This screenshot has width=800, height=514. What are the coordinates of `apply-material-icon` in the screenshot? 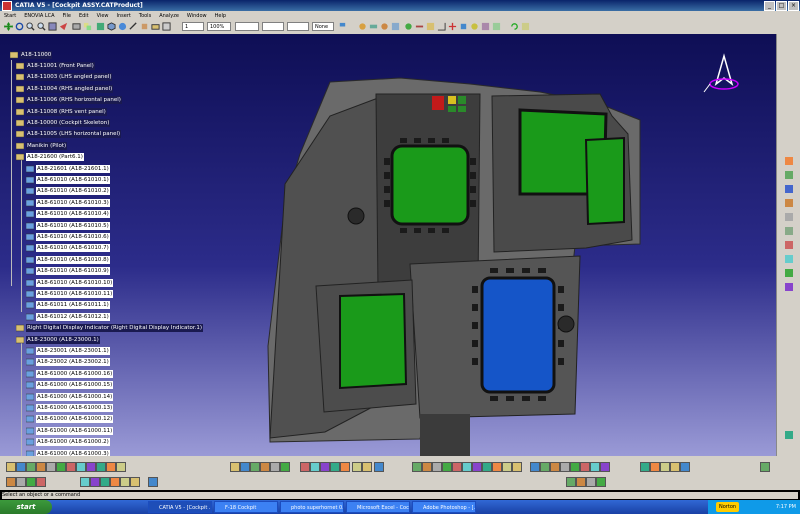 It's located at (144, 26).